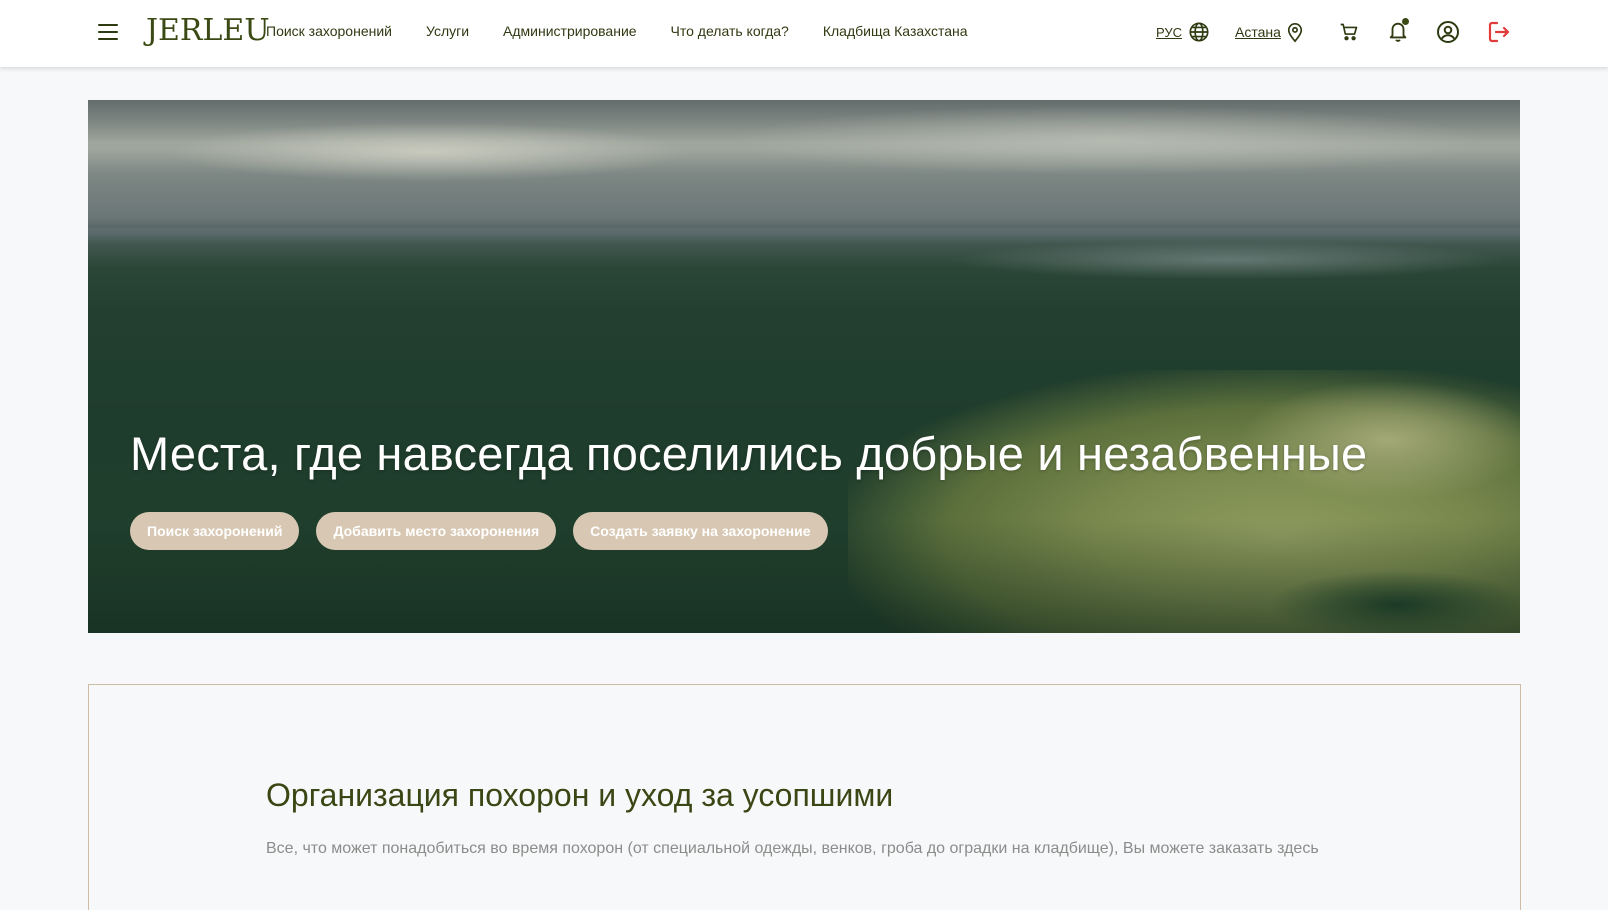 This screenshot has width=1608, height=910. What do you see at coordinates (730, 31) in the screenshot?
I see `nav-item-what-to-do: Что делать когда?` at bounding box center [730, 31].